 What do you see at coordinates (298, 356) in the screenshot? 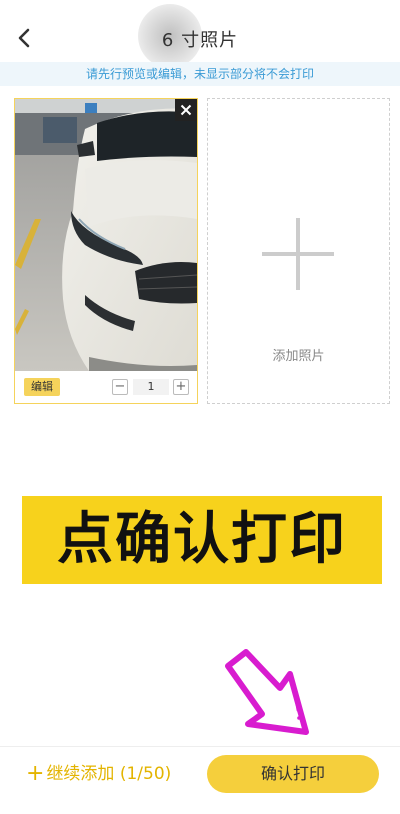
I see `add-photo-label: 添加照片` at bounding box center [298, 356].